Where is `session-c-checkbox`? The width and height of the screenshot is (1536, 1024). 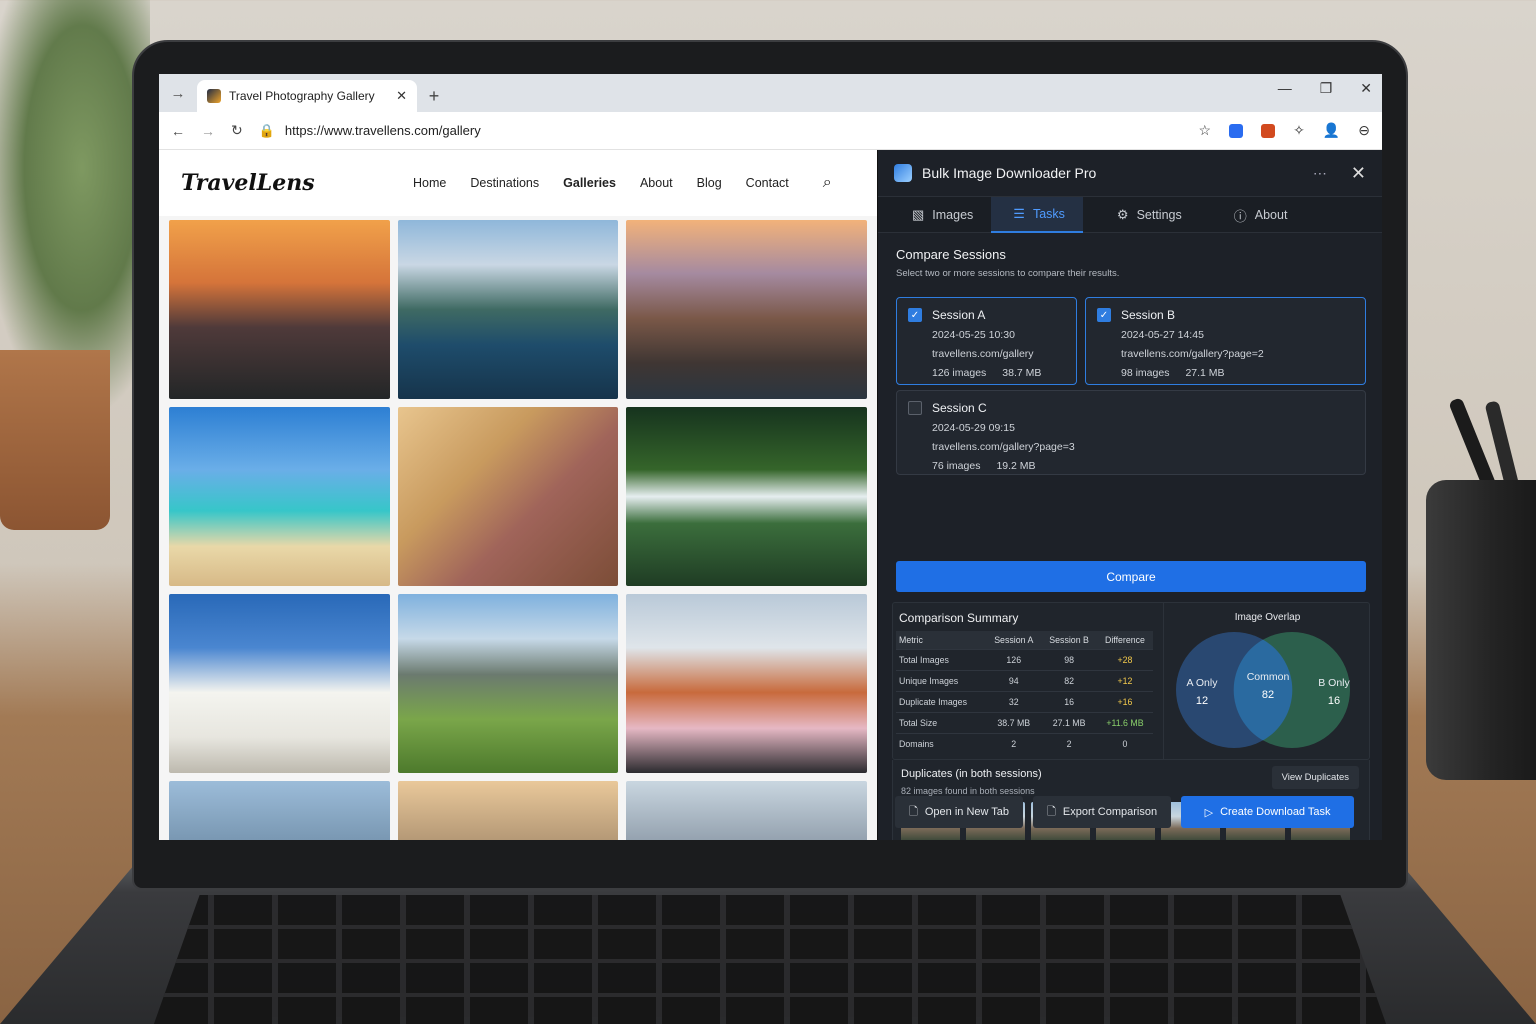 session-c-checkbox is located at coordinates (915, 408).